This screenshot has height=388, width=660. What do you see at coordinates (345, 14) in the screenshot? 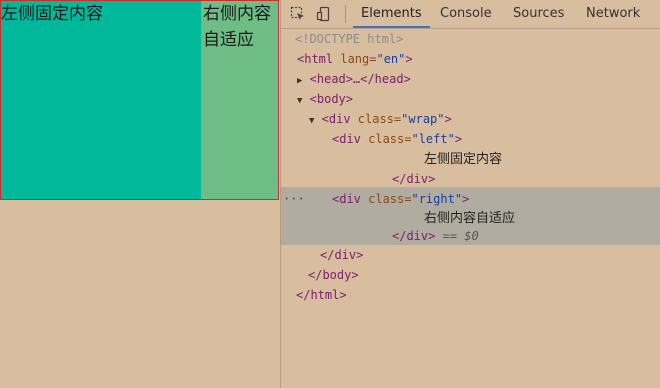
I see `toolbar-separator` at bounding box center [345, 14].